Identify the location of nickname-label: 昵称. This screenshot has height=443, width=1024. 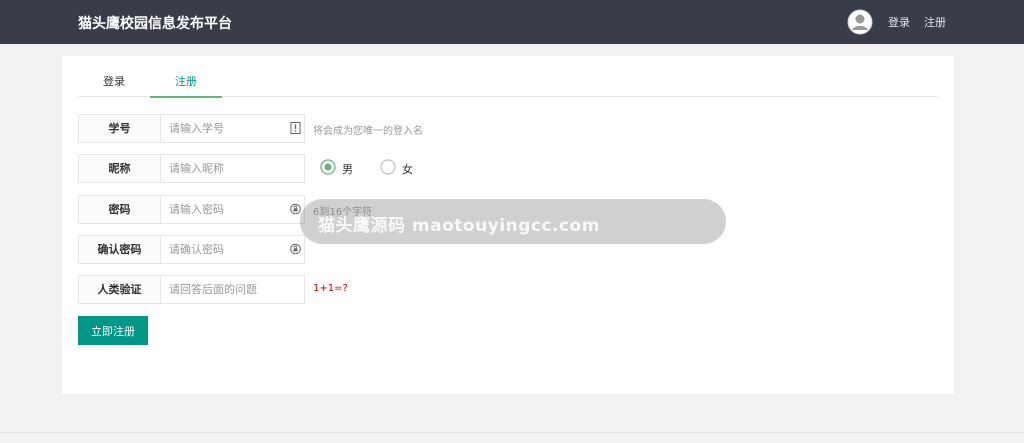
(119, 168).